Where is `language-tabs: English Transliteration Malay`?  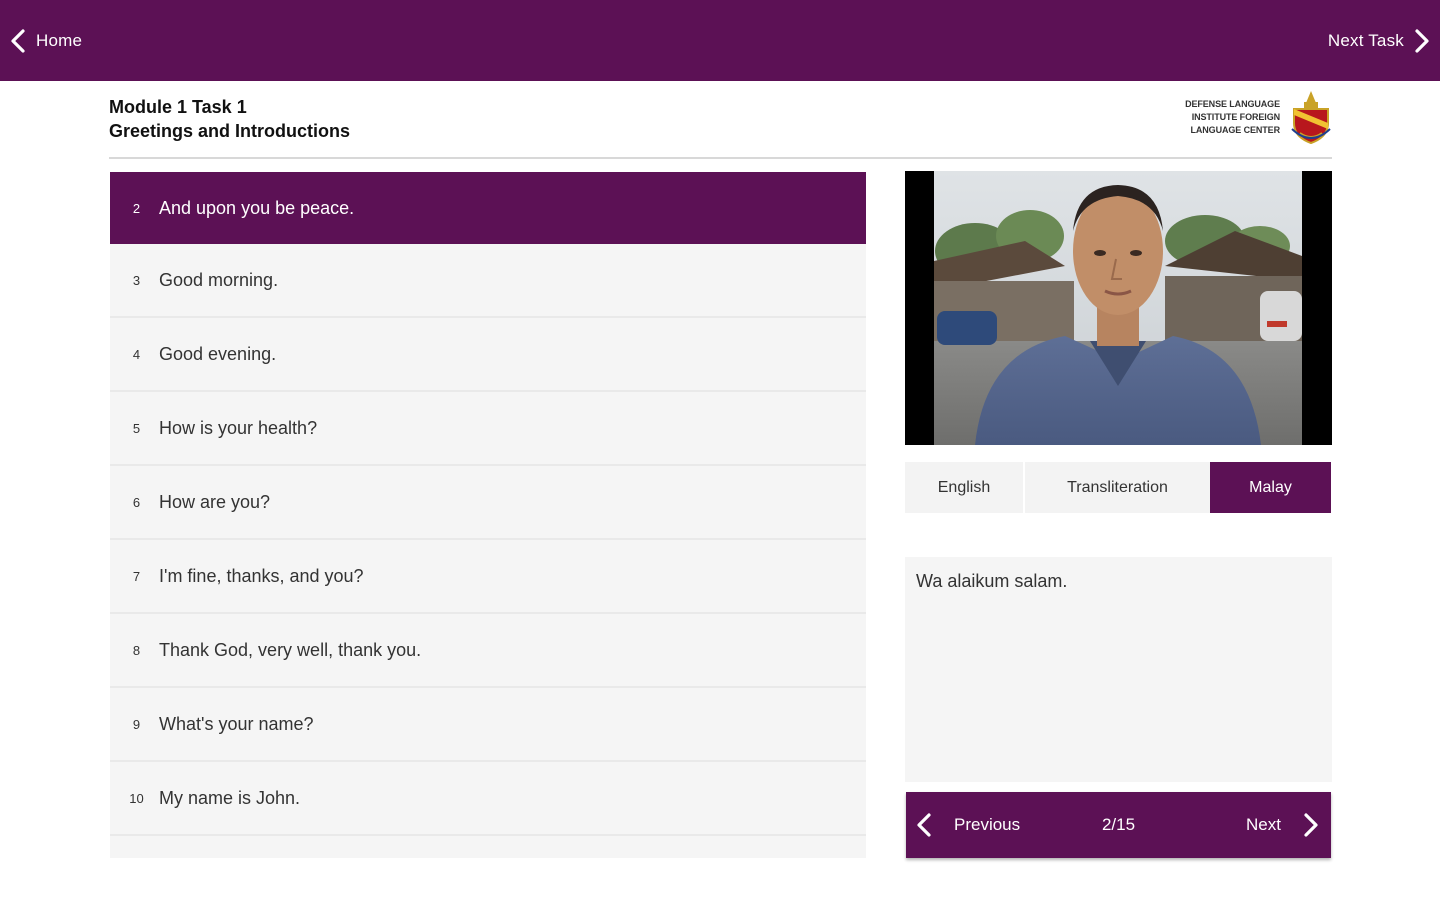 language-tabs: English Transliteration Malay is located at coordinates (1118, 487).